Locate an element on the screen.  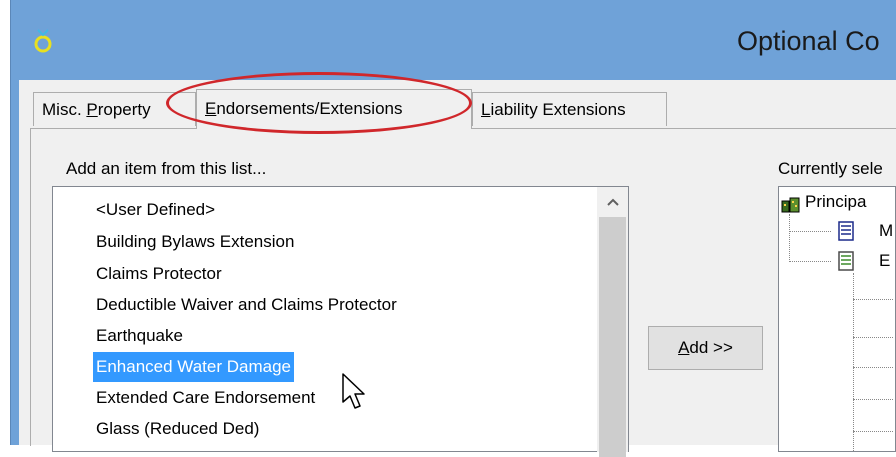
scroll-up-button is located at coordinates (612, 202).